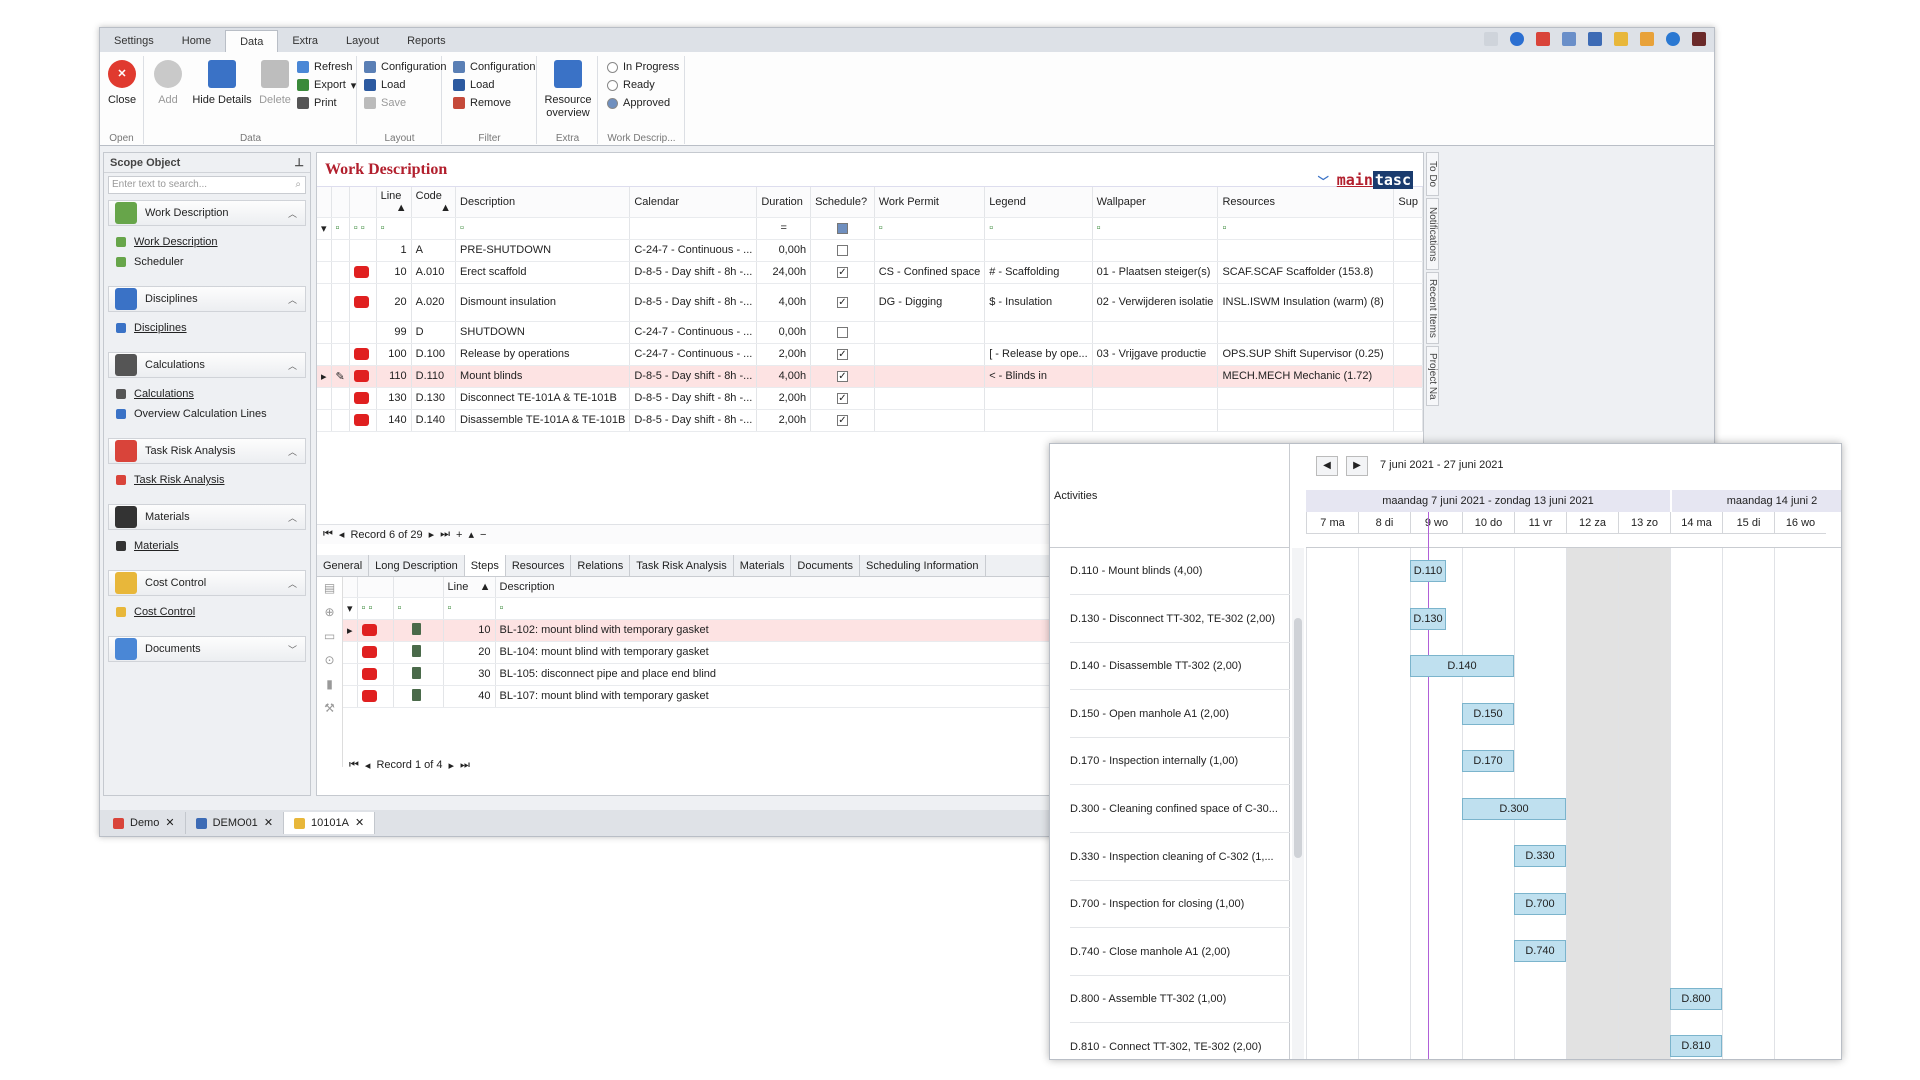 Image resolution: width=1920 pixels, height=1080 pixels. I want to click on section-work-description: Work Description ︿, so click(207, 213).